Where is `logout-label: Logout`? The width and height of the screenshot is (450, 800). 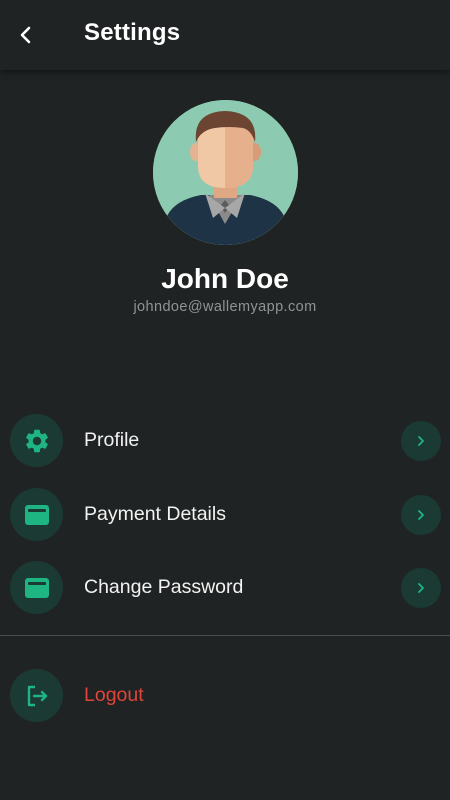
logout-label: Logout is located at coordinates (114, 695).